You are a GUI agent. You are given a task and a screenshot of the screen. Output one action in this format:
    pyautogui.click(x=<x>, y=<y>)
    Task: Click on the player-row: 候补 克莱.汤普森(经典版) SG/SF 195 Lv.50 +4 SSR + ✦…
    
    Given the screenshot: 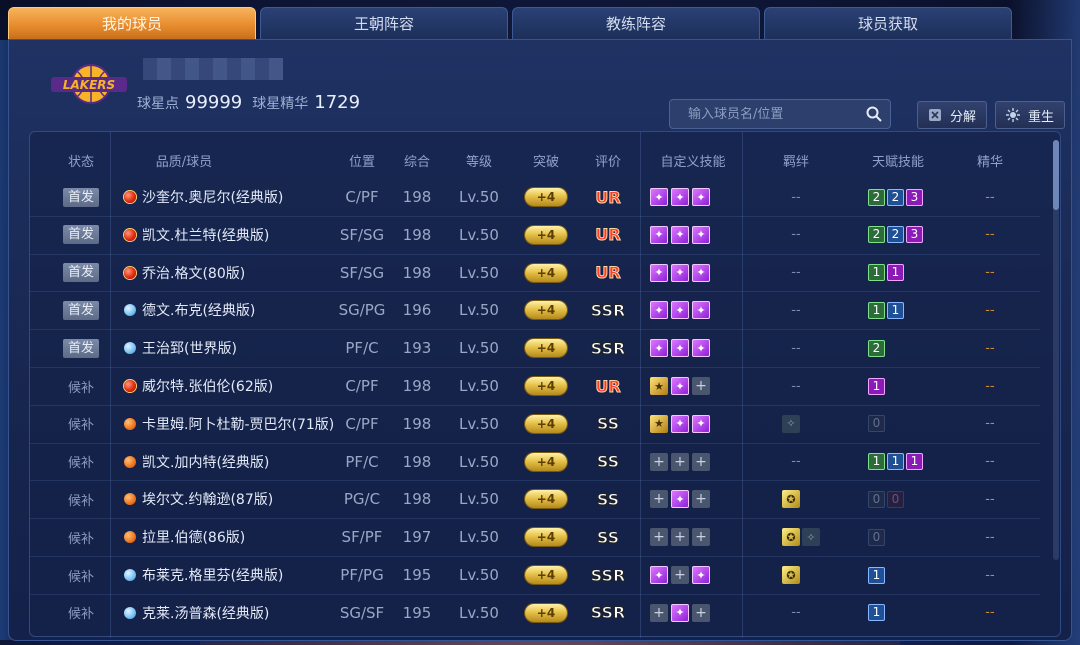 What is the action you would take?
    pyautogui.click(x=535, y=613)
    